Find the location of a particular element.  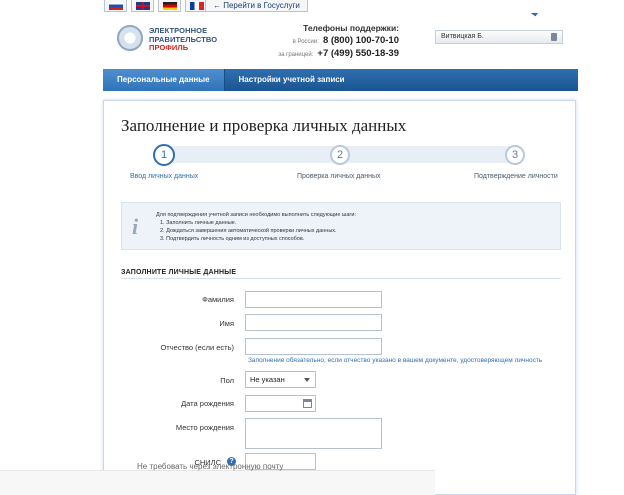

surname-label: Фамилия is located at coordinates (218, 299).